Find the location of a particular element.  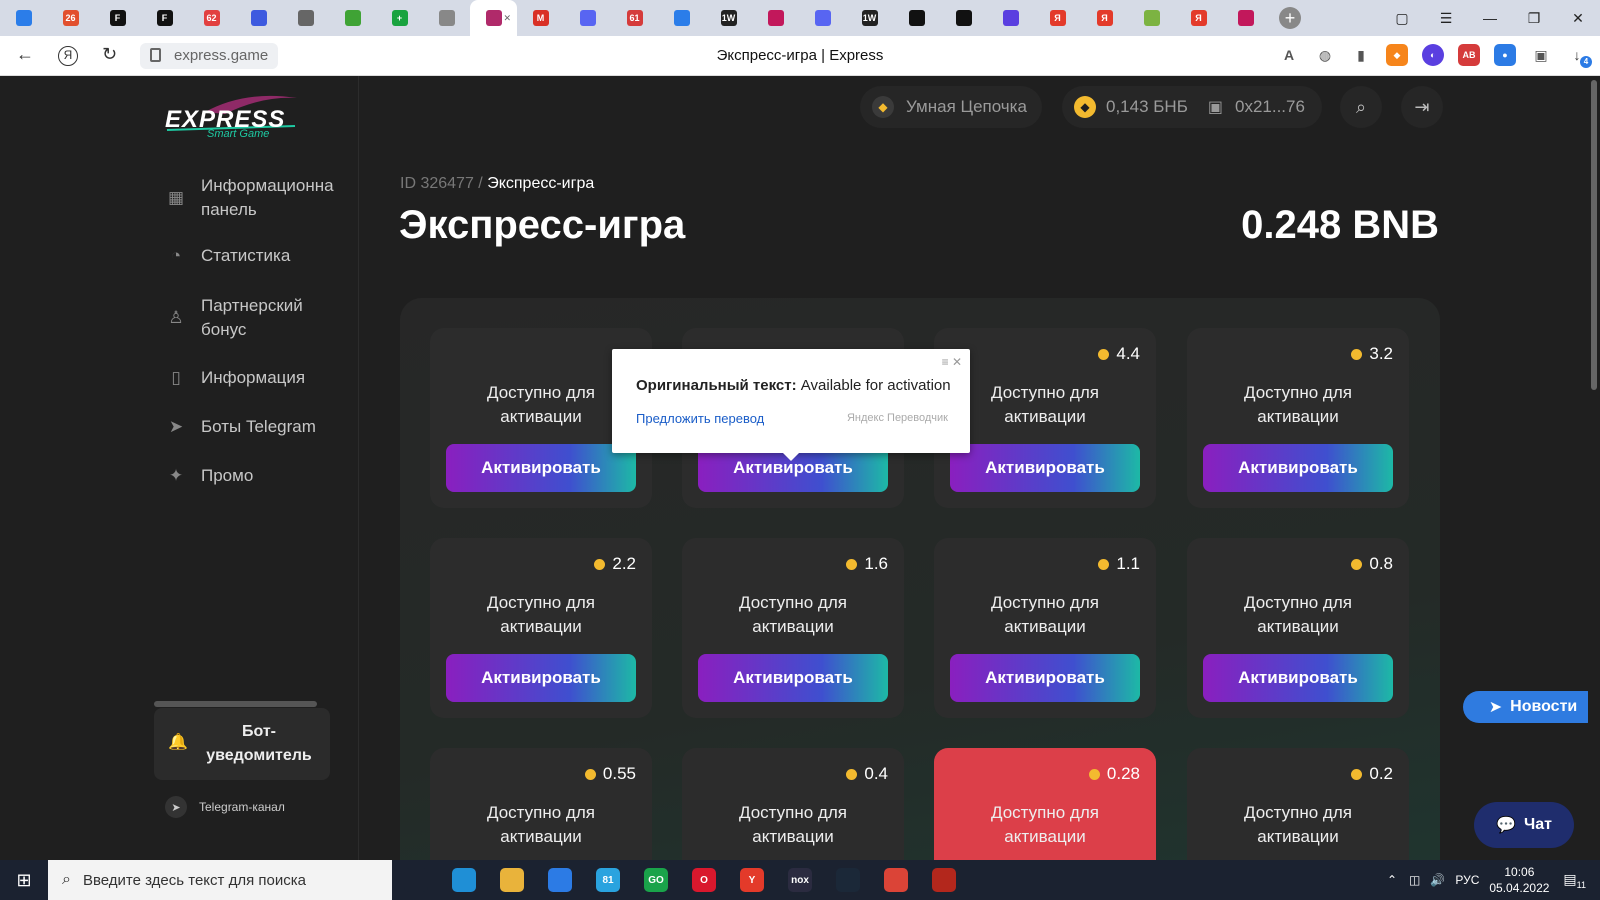

app-icon: 26 is located at coordinates (70, 18).